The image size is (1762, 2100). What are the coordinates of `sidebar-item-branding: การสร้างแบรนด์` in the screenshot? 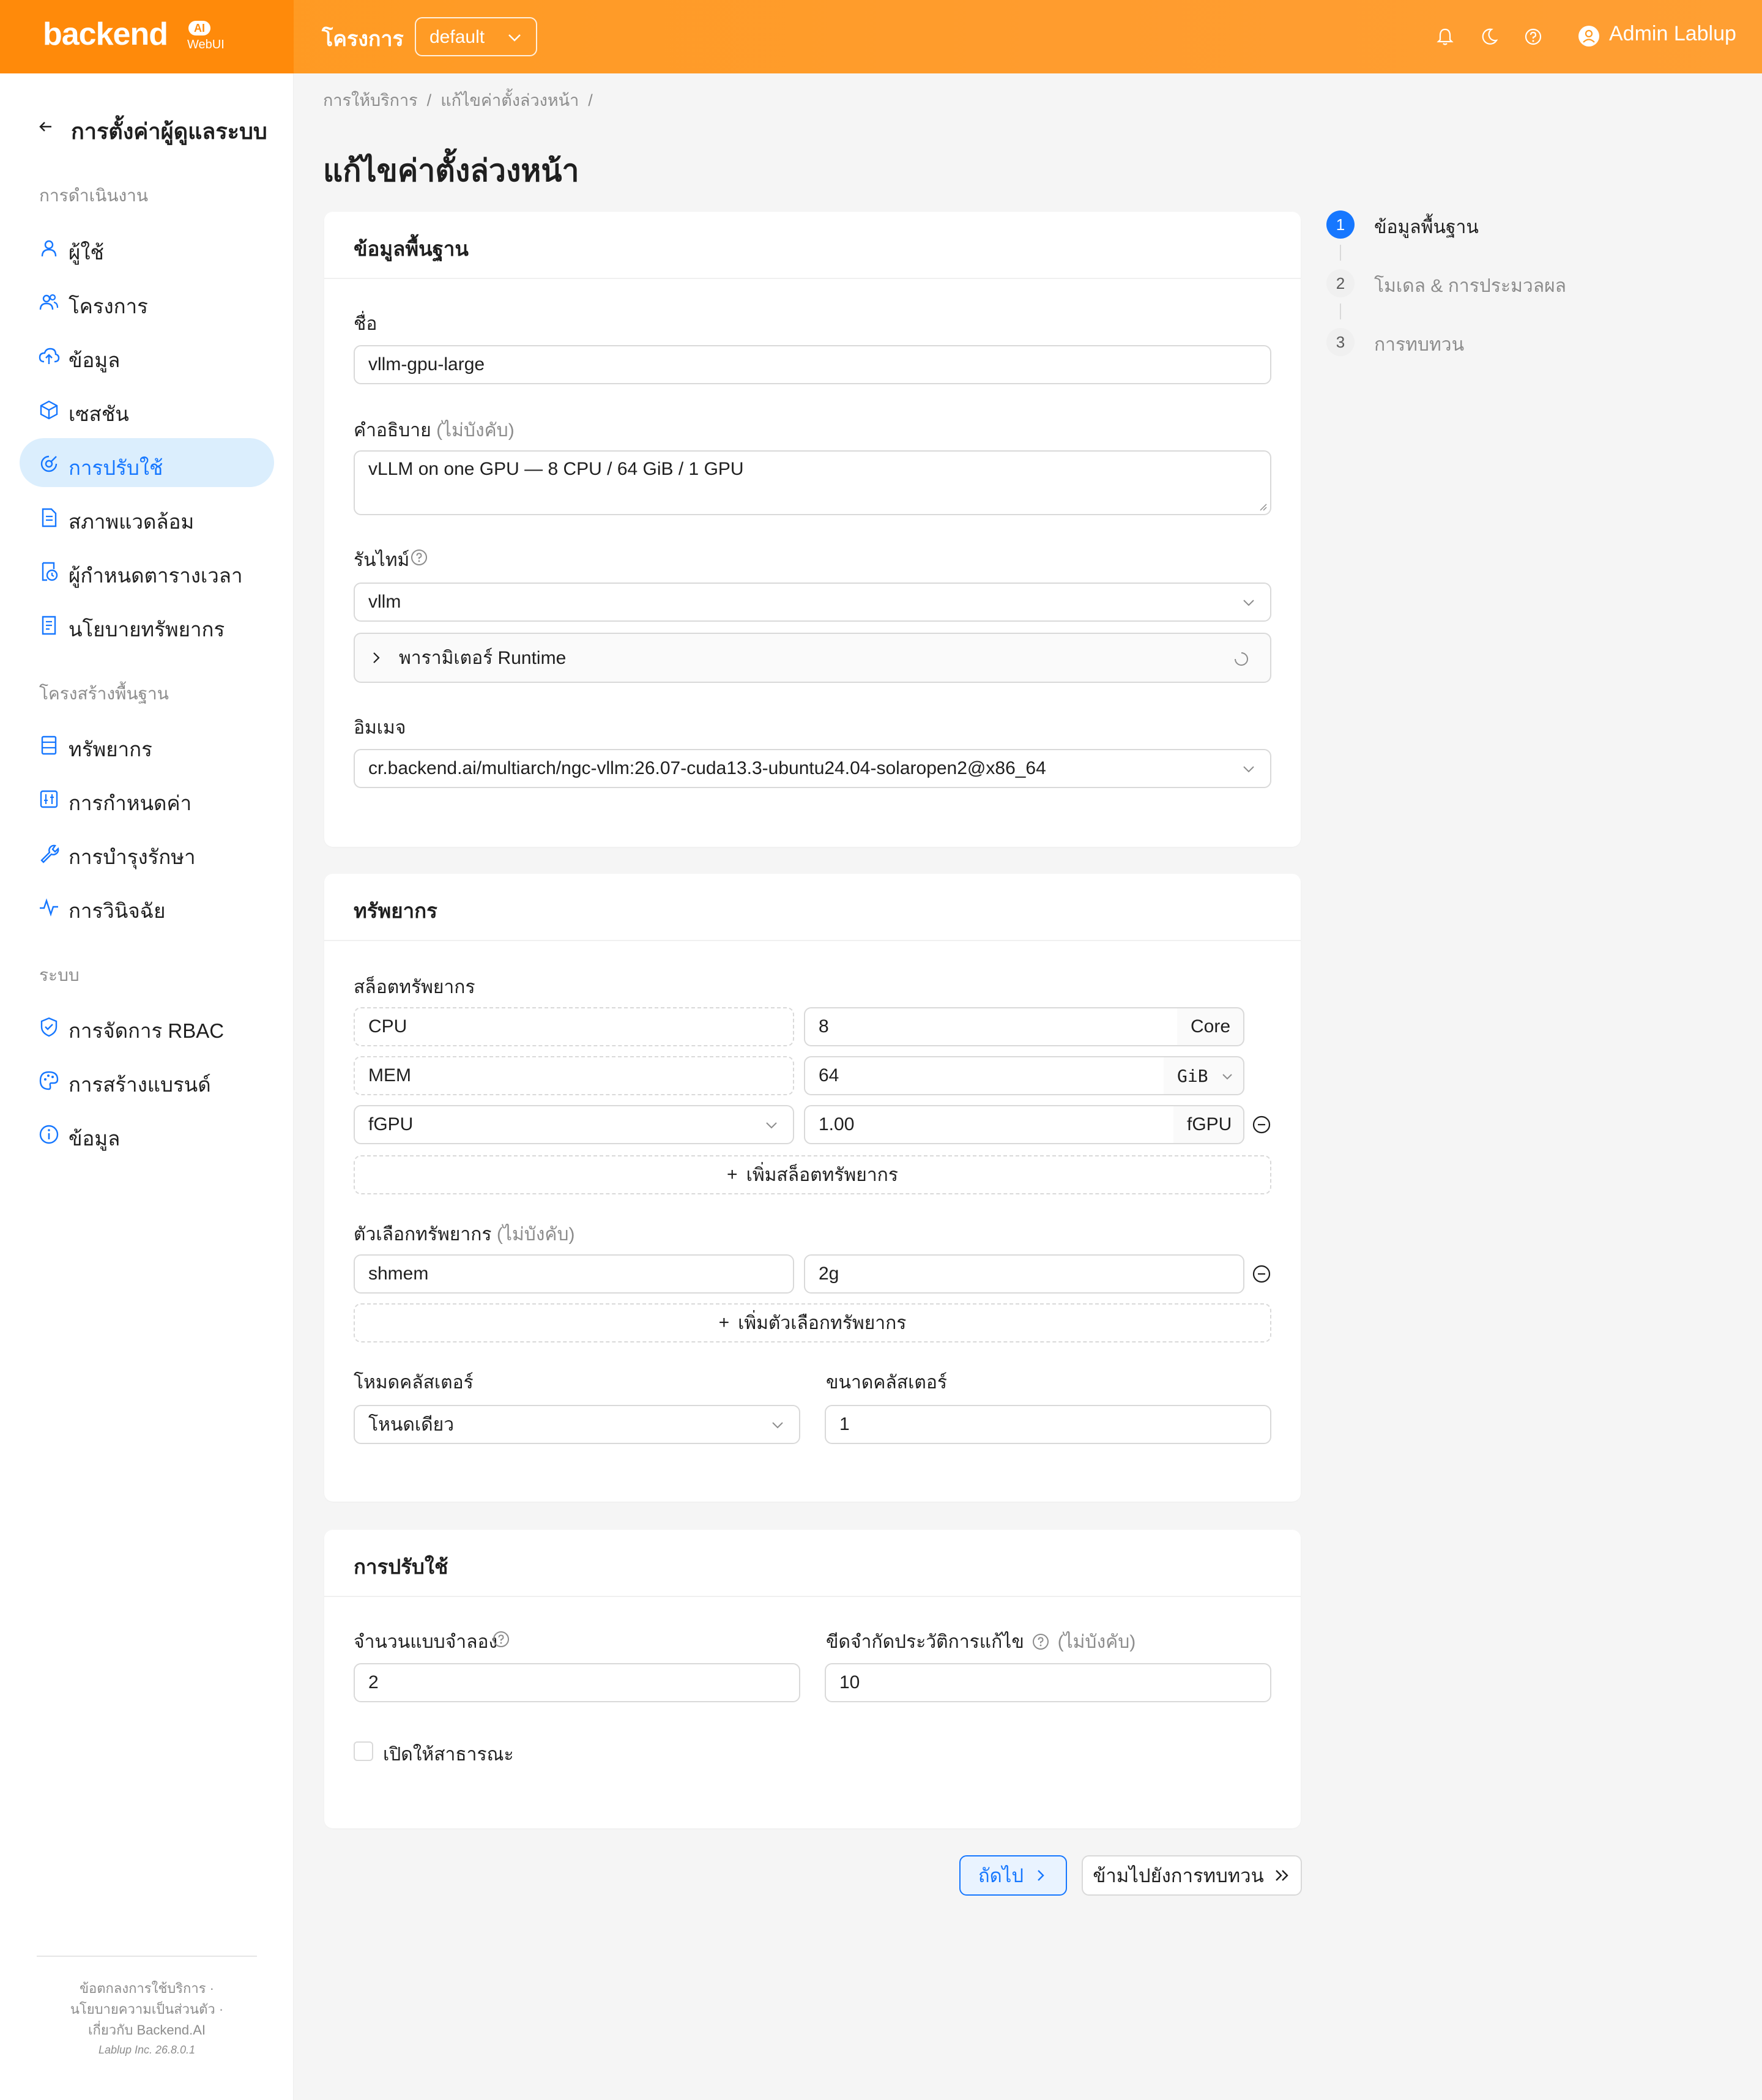 It's located at (147, 1079).